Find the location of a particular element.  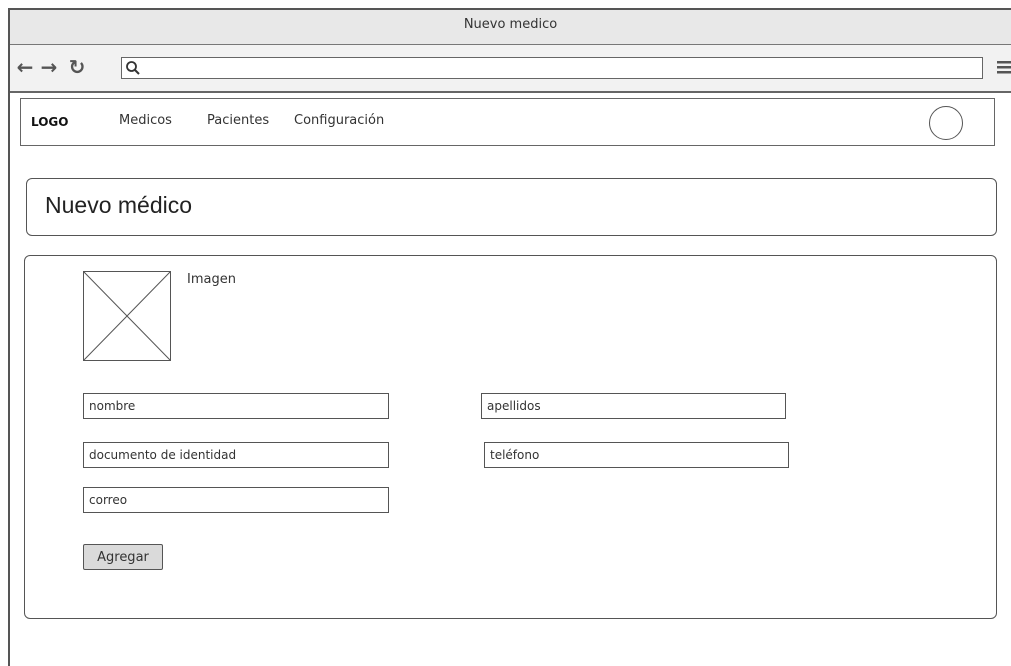

image-placeholder-icon is located at coordinates (127, 316).